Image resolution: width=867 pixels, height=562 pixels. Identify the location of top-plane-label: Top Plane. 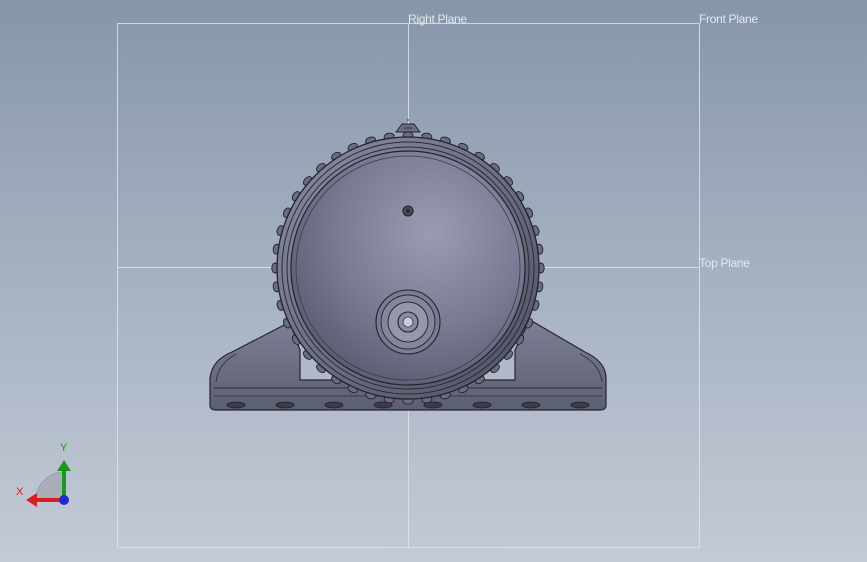
(724, 263).